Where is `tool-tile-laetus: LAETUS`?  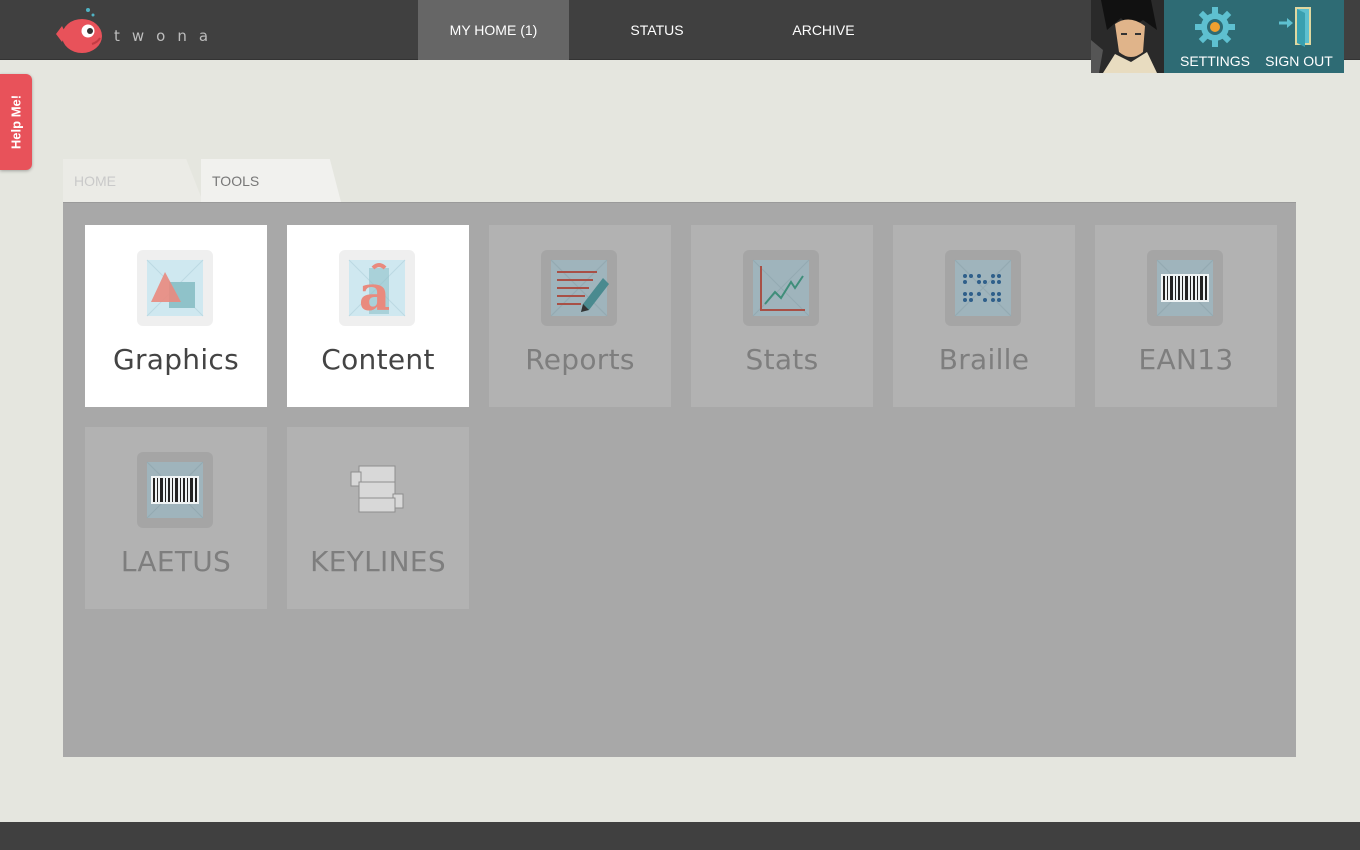 tool-tile-laetus: LAETUS is located at coordinates (176, 518).